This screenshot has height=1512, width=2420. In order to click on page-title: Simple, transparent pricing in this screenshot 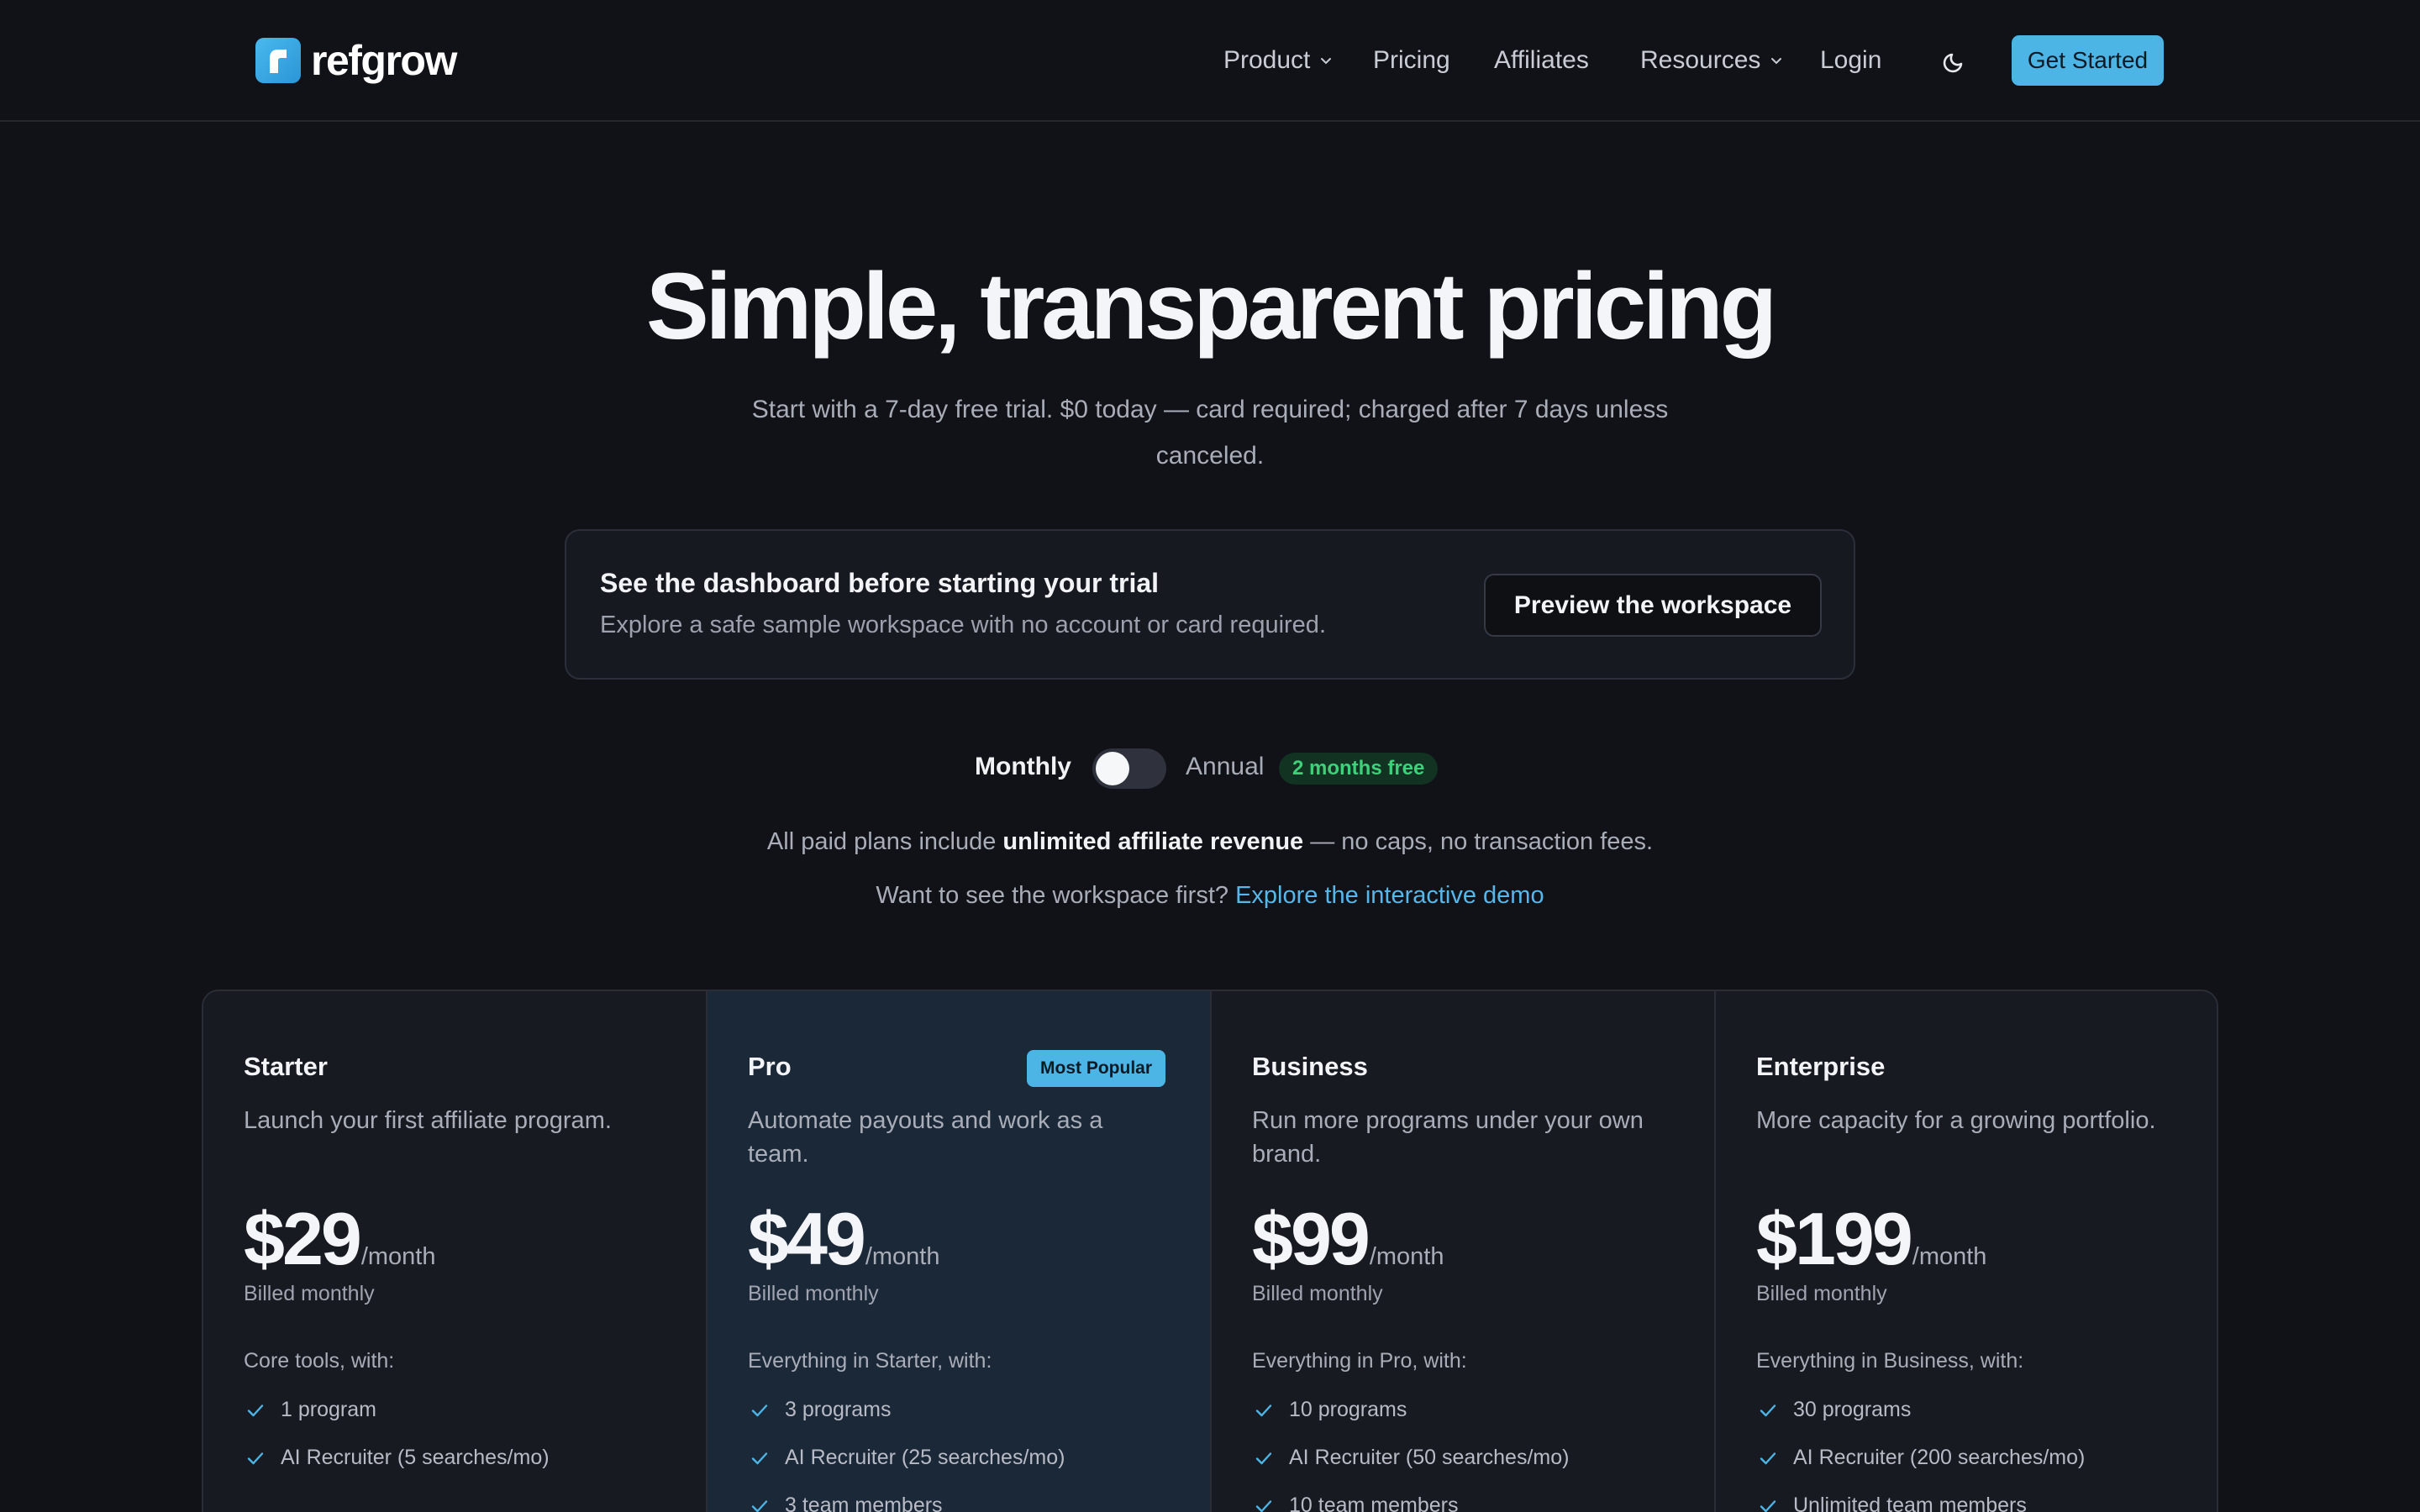, I will do `click(1211, 306)`.